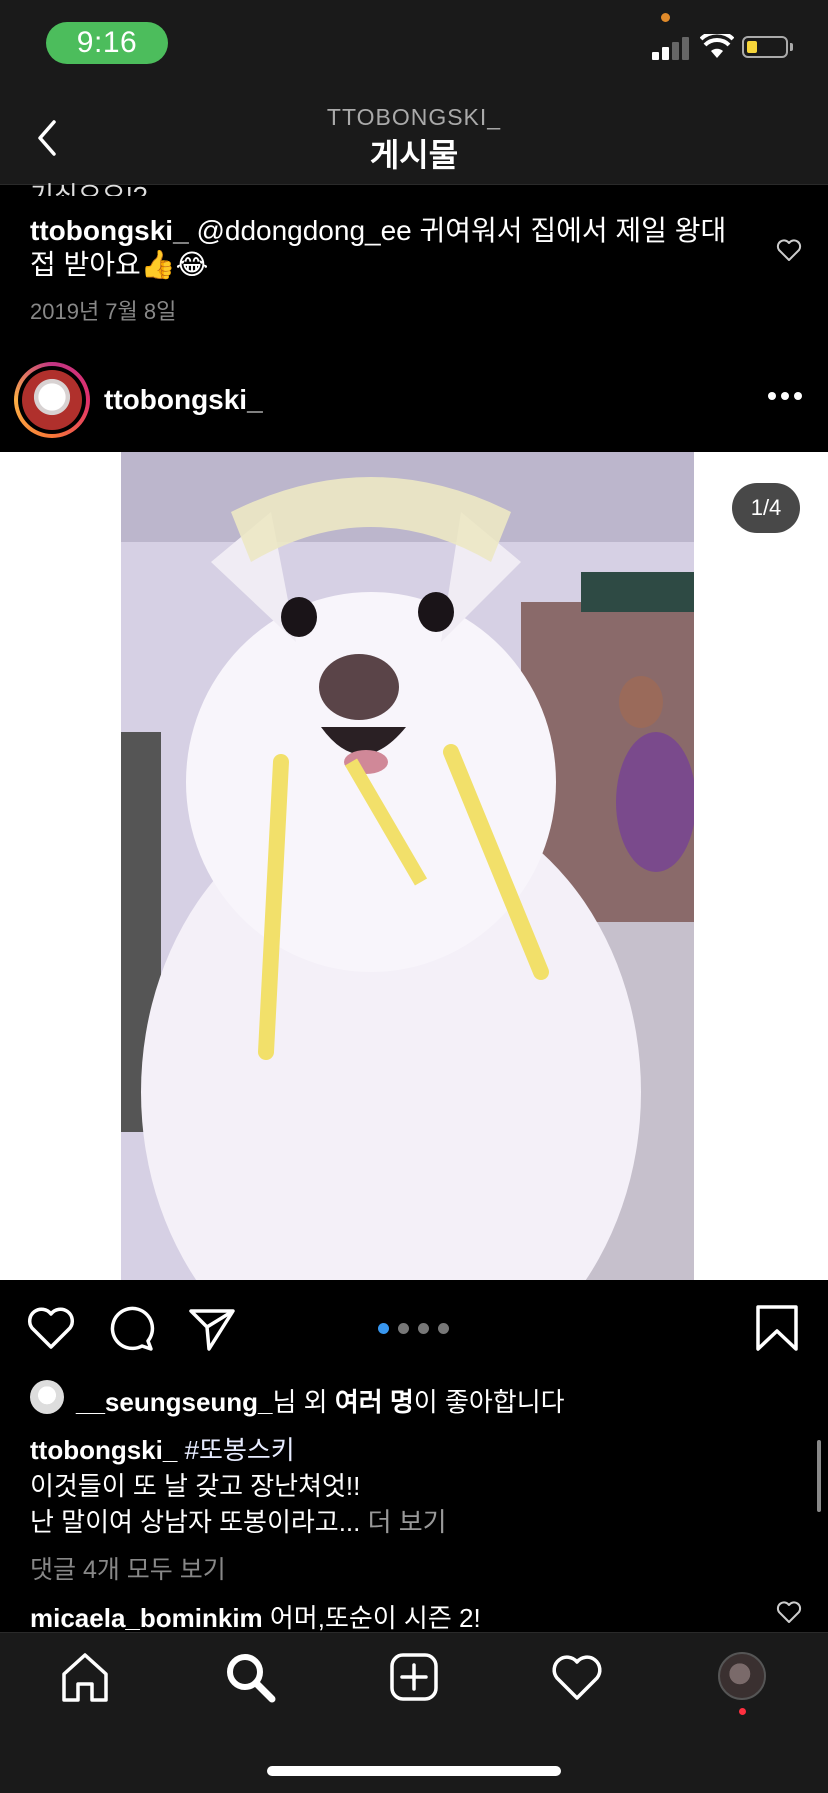 This screenshot has height=1793, width=828. What do you see at coordinates (665, 17) in the screenshot?
I see `privacy-indicator` at bounding box center [665, 17].